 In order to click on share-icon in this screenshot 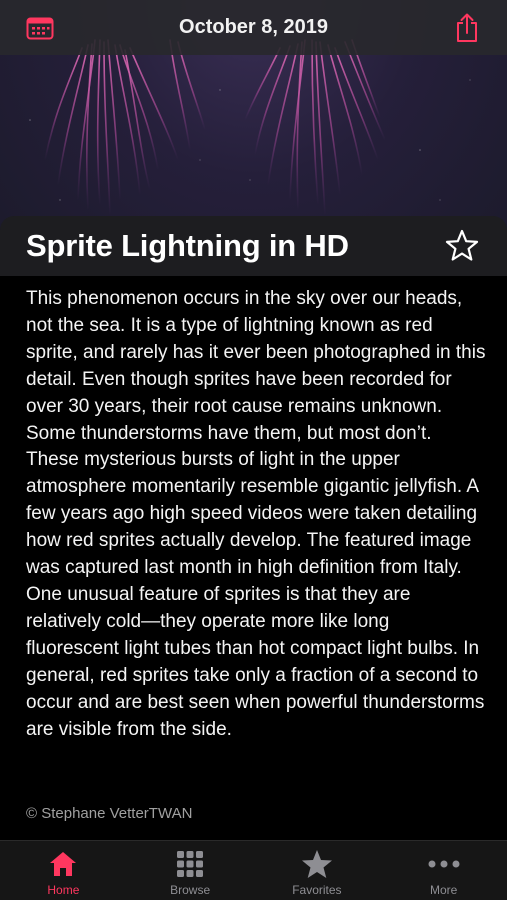, I will do `click(467, 27)`.